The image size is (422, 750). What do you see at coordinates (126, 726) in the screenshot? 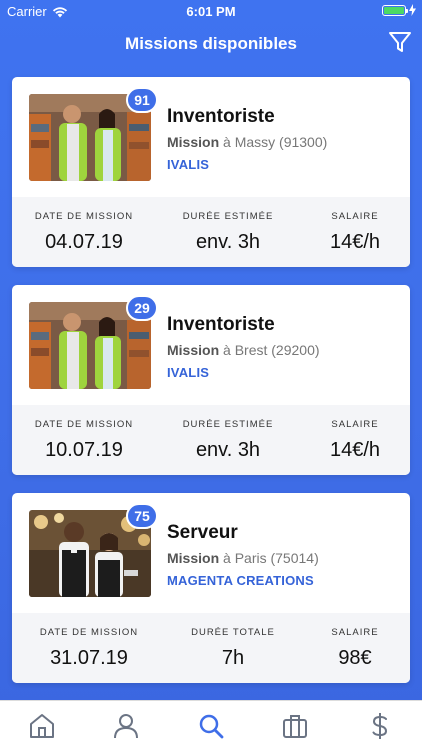
I see `profile-icon` at bounding box center [126, 726].